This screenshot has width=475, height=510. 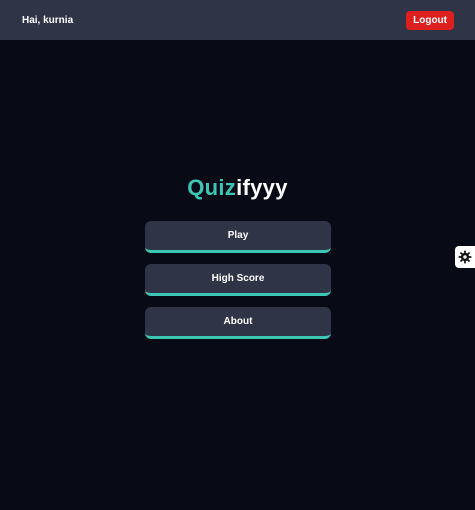 I want to click on main-menu: Play High Score About, so click(x=238, y=285).